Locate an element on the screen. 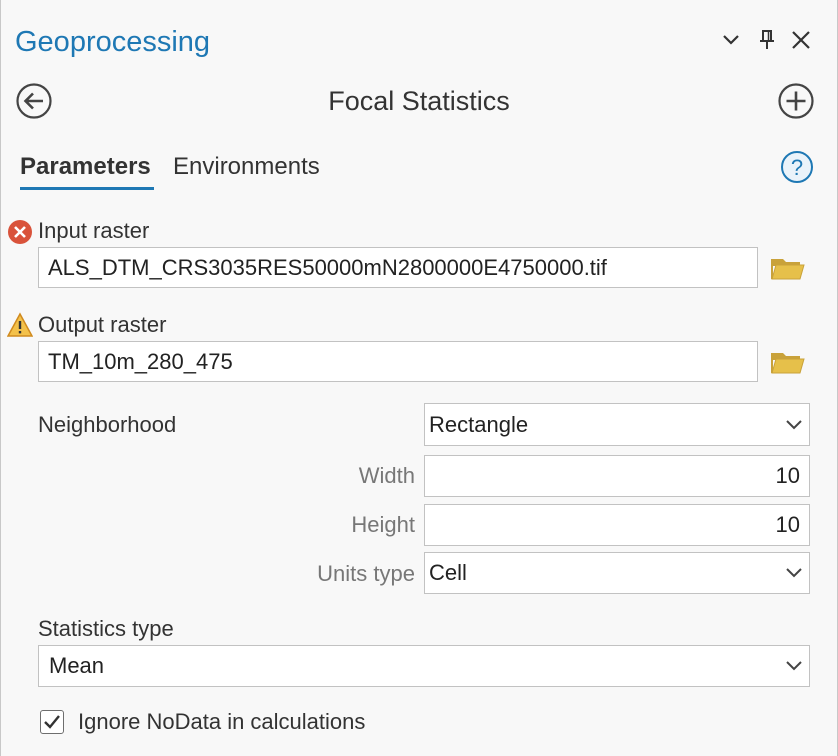 The width and height of the screenshot is (838, 756). add-button is located at coordinates (796, 101).